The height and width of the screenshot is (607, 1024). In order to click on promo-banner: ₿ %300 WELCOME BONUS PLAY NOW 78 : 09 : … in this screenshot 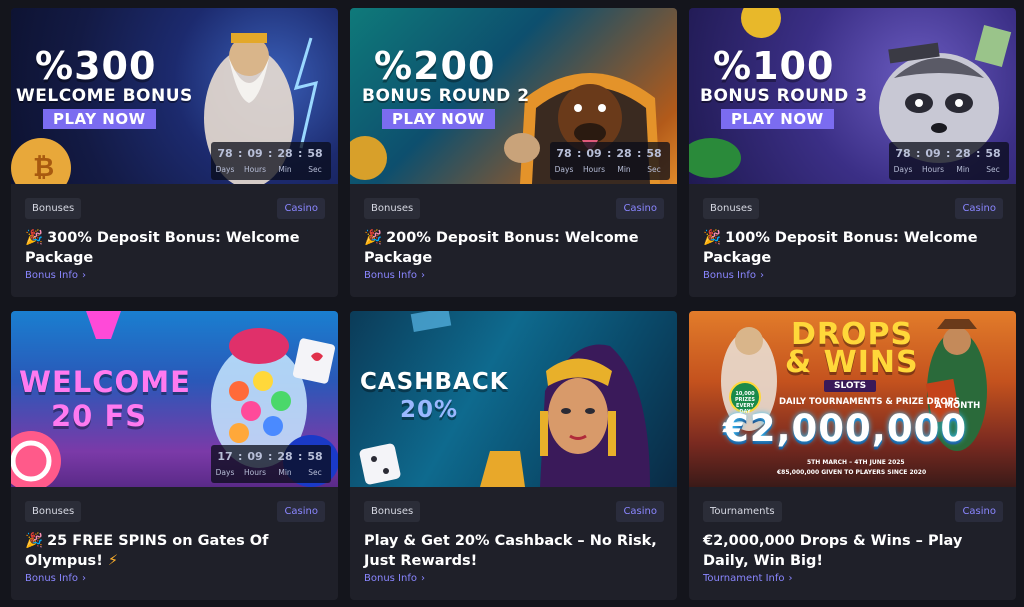, I will do `click(174, 96)`.